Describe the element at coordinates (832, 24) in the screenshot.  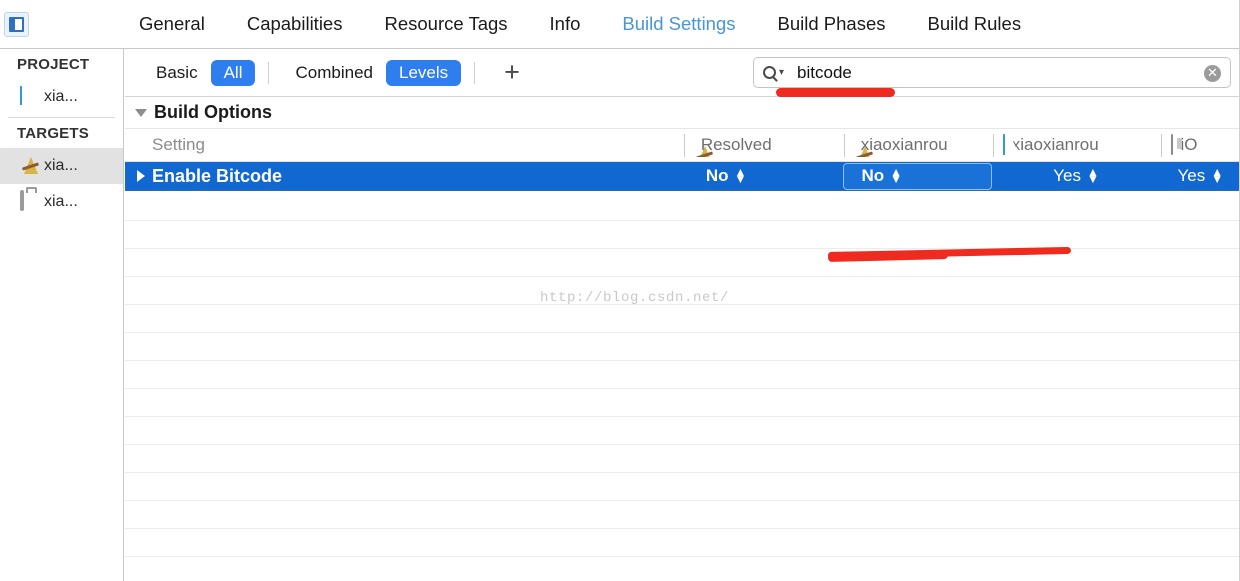
I see `tab-build-phases: Build Phases` at that location.